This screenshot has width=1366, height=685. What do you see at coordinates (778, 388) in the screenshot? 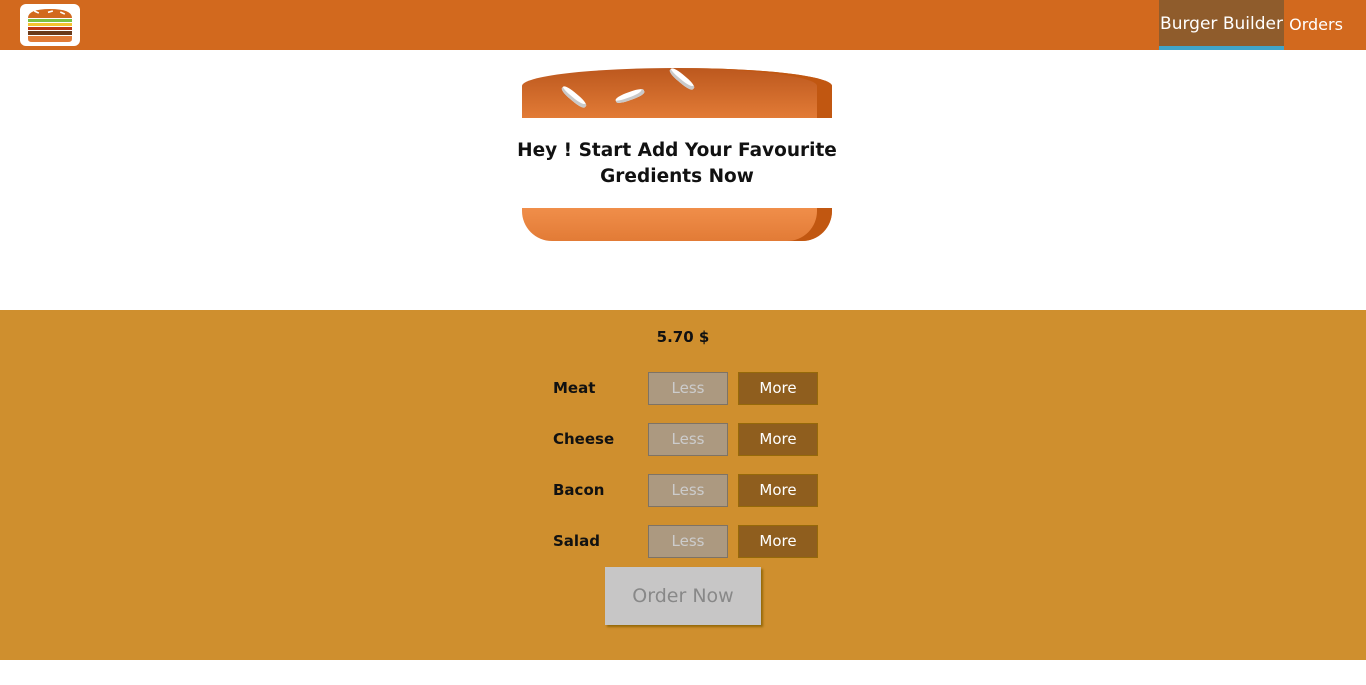
I see `more-meat-button: More` at bounding box center [778, 388].